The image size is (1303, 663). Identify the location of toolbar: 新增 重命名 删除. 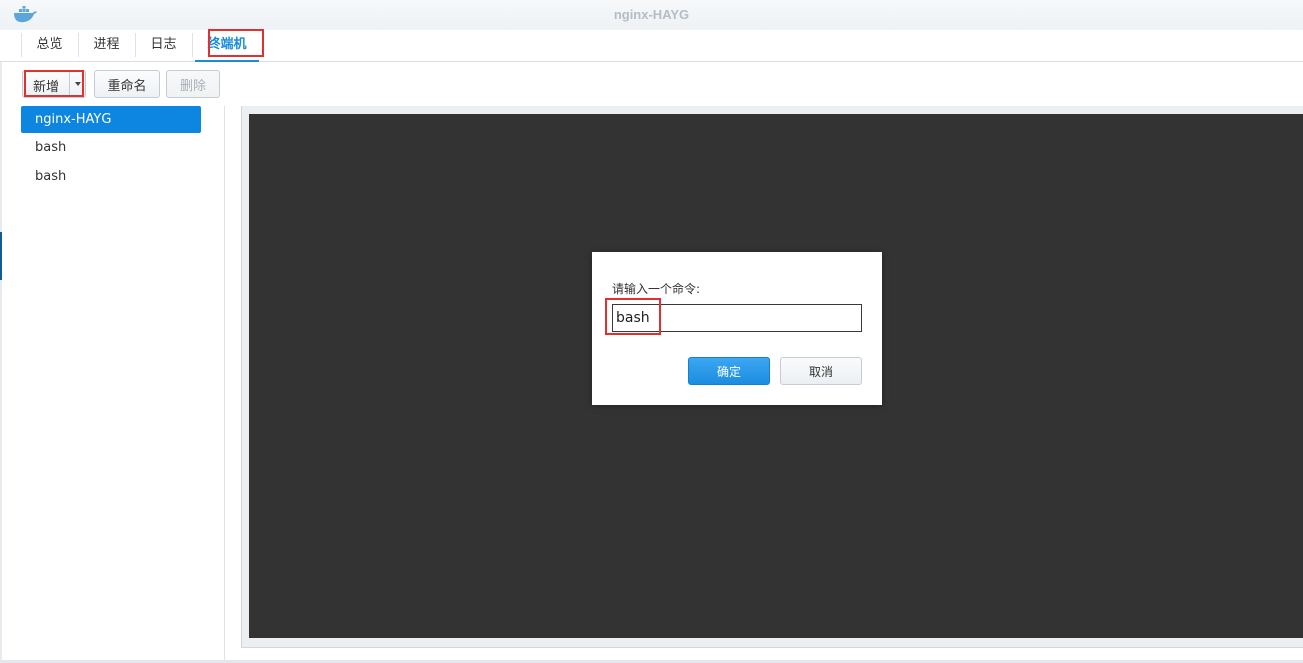
(651, 84).